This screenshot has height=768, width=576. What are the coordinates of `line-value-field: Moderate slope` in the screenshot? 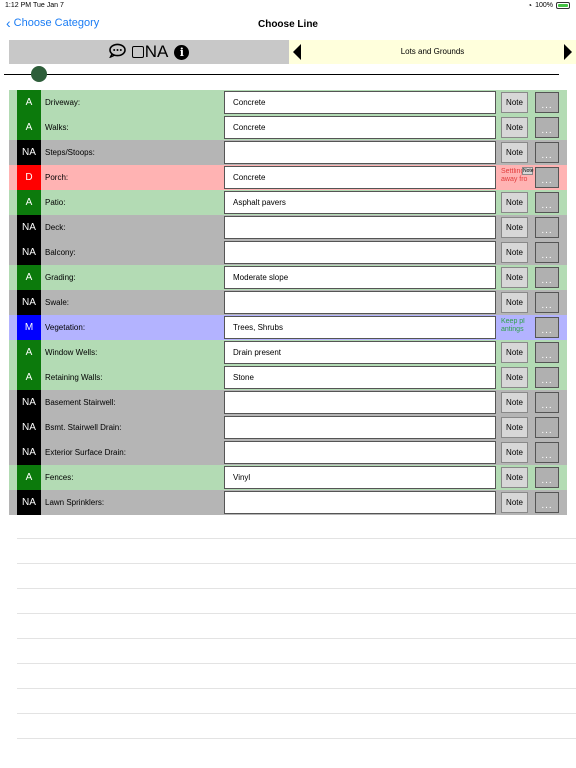 It's located at (360, 277).